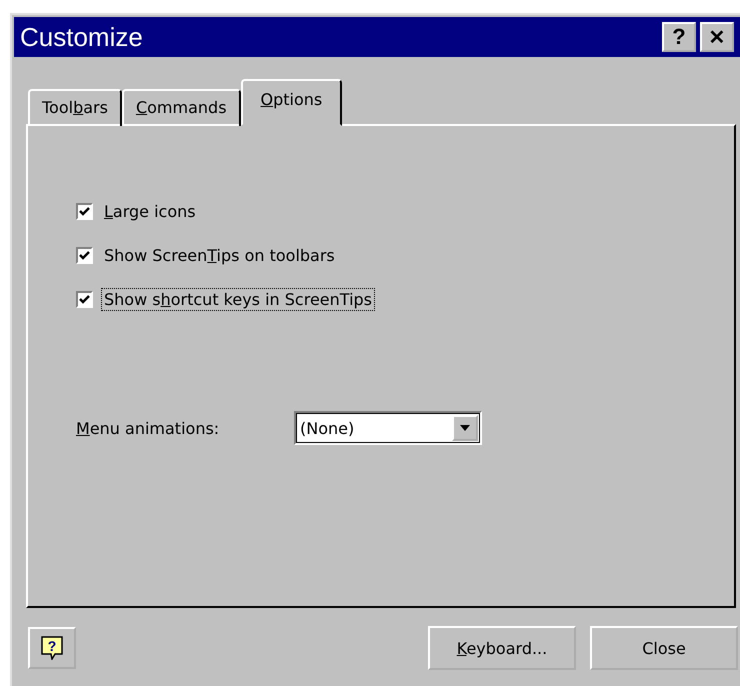 The height and width of the screenshot is (686, 740). What do you see at coordinates (219, 255) in the screenshot?
I see `checkbox-label: Show ScreenTips on toolbars` at bounding box center [219, 255].